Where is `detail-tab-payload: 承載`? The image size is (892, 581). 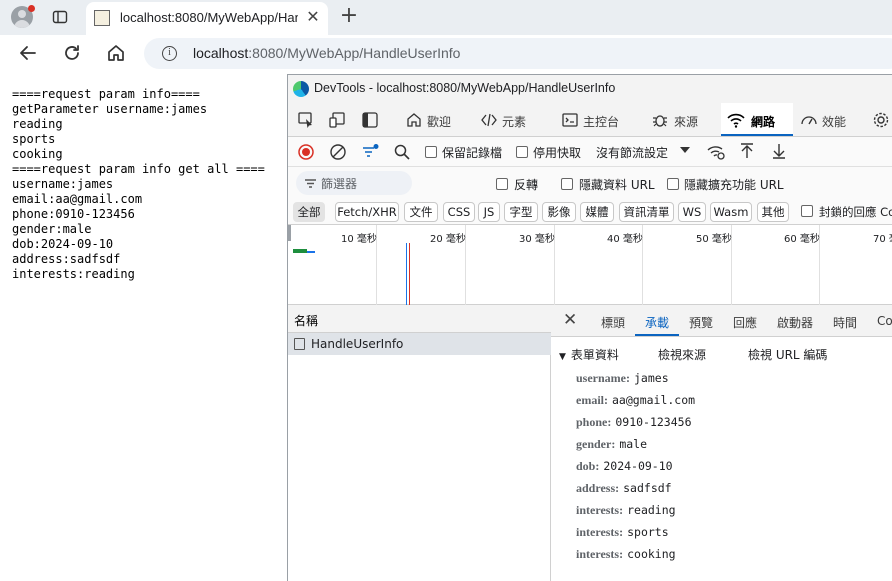
detail-tab-payload: 承載 is located at coordinates (657, 322).